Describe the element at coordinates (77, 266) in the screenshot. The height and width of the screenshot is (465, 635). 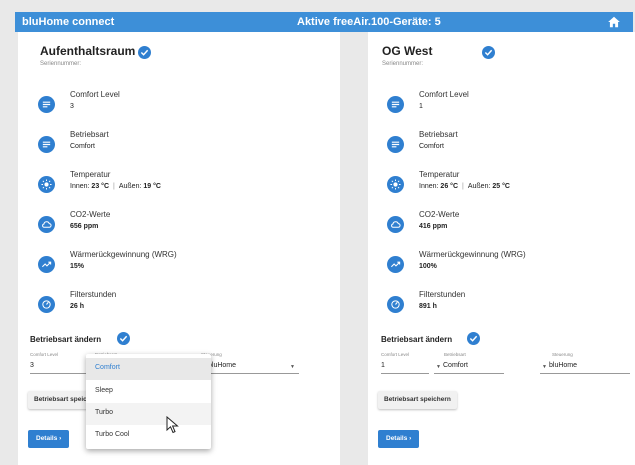
I see `metric-value: 15%` at that location.